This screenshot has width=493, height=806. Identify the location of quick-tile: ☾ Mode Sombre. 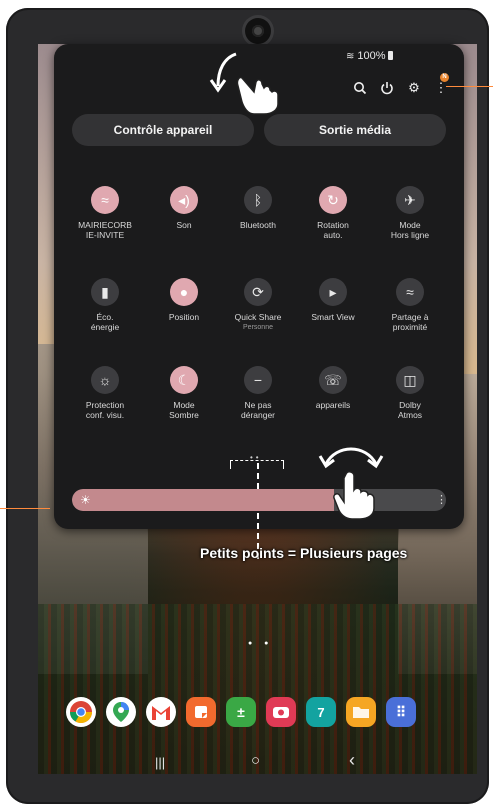
(184, 393).